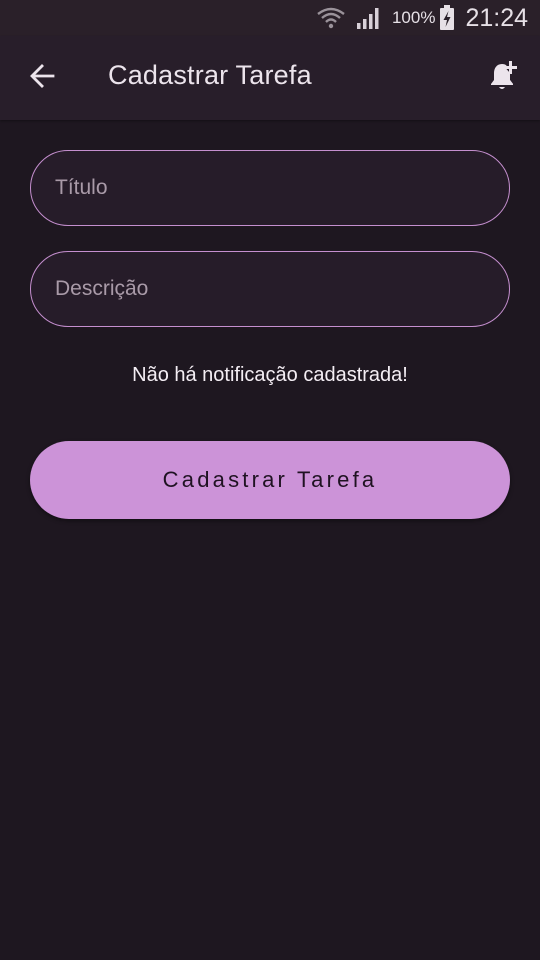 The height and width of the screenshot is (960, 540). I want to click on description-field, so click(270, 289).